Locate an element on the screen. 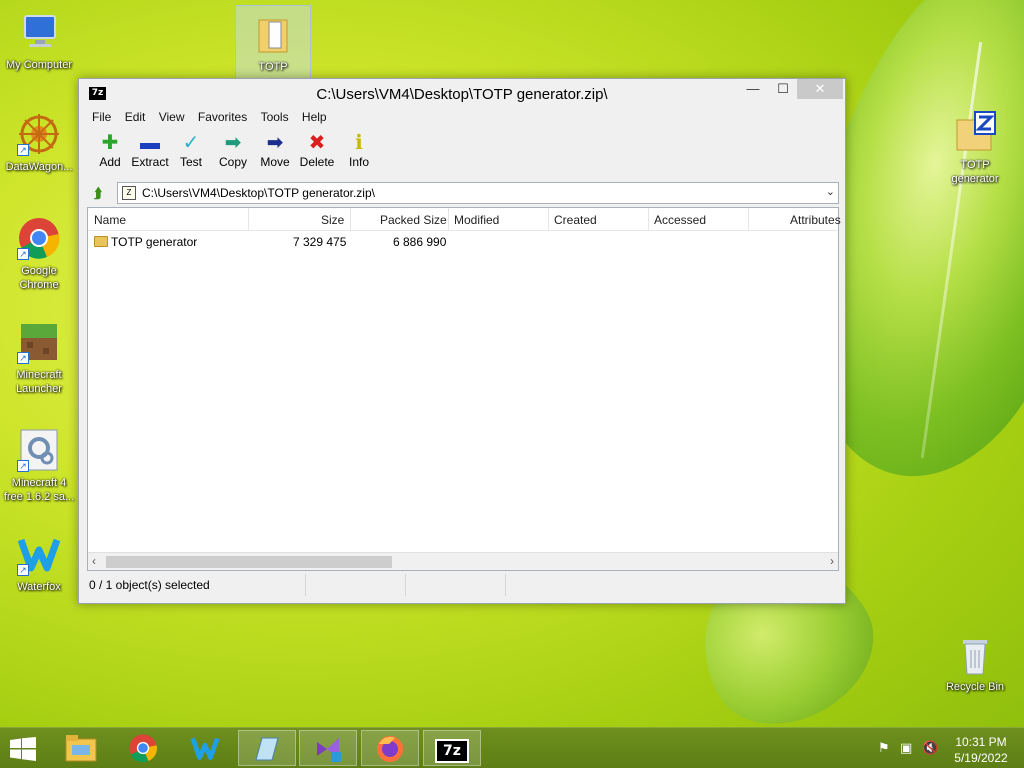 The image size is (1024, 768). horizontal-scrollbar: ‹ › is located at coordinates (463, 561).